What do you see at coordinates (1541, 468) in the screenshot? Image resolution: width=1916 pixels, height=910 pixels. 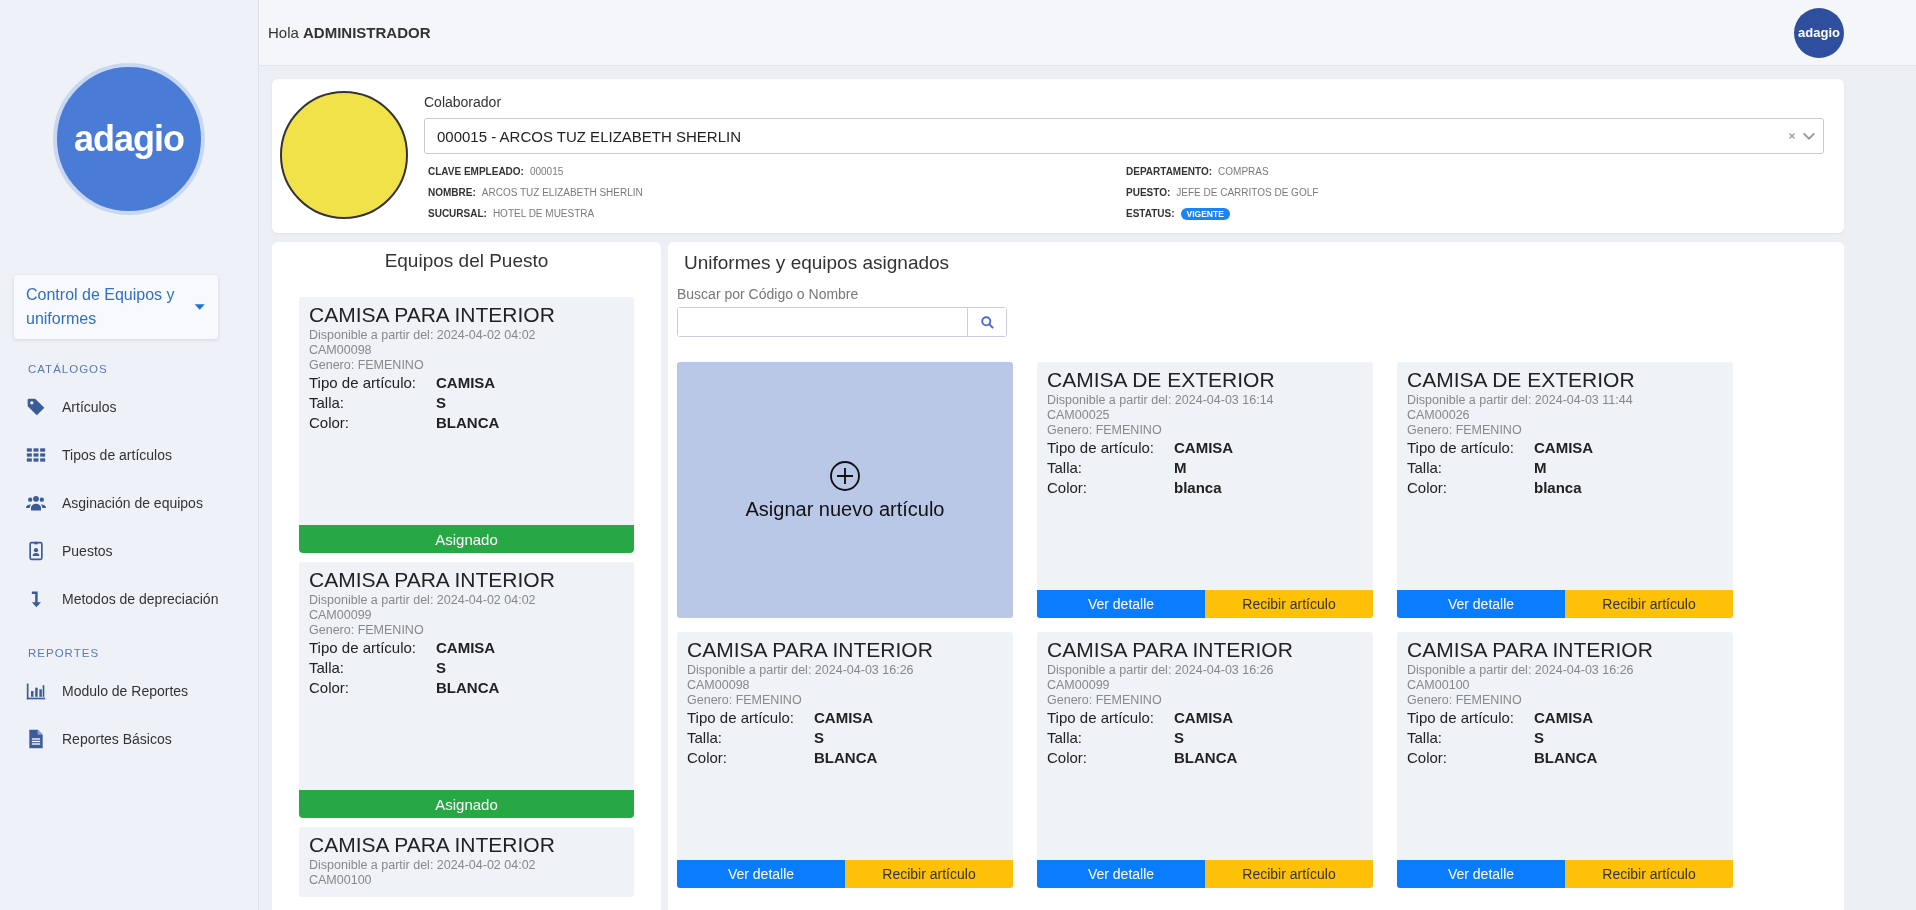 I see `attribute-value: M` at bounding box center [1541, 468].